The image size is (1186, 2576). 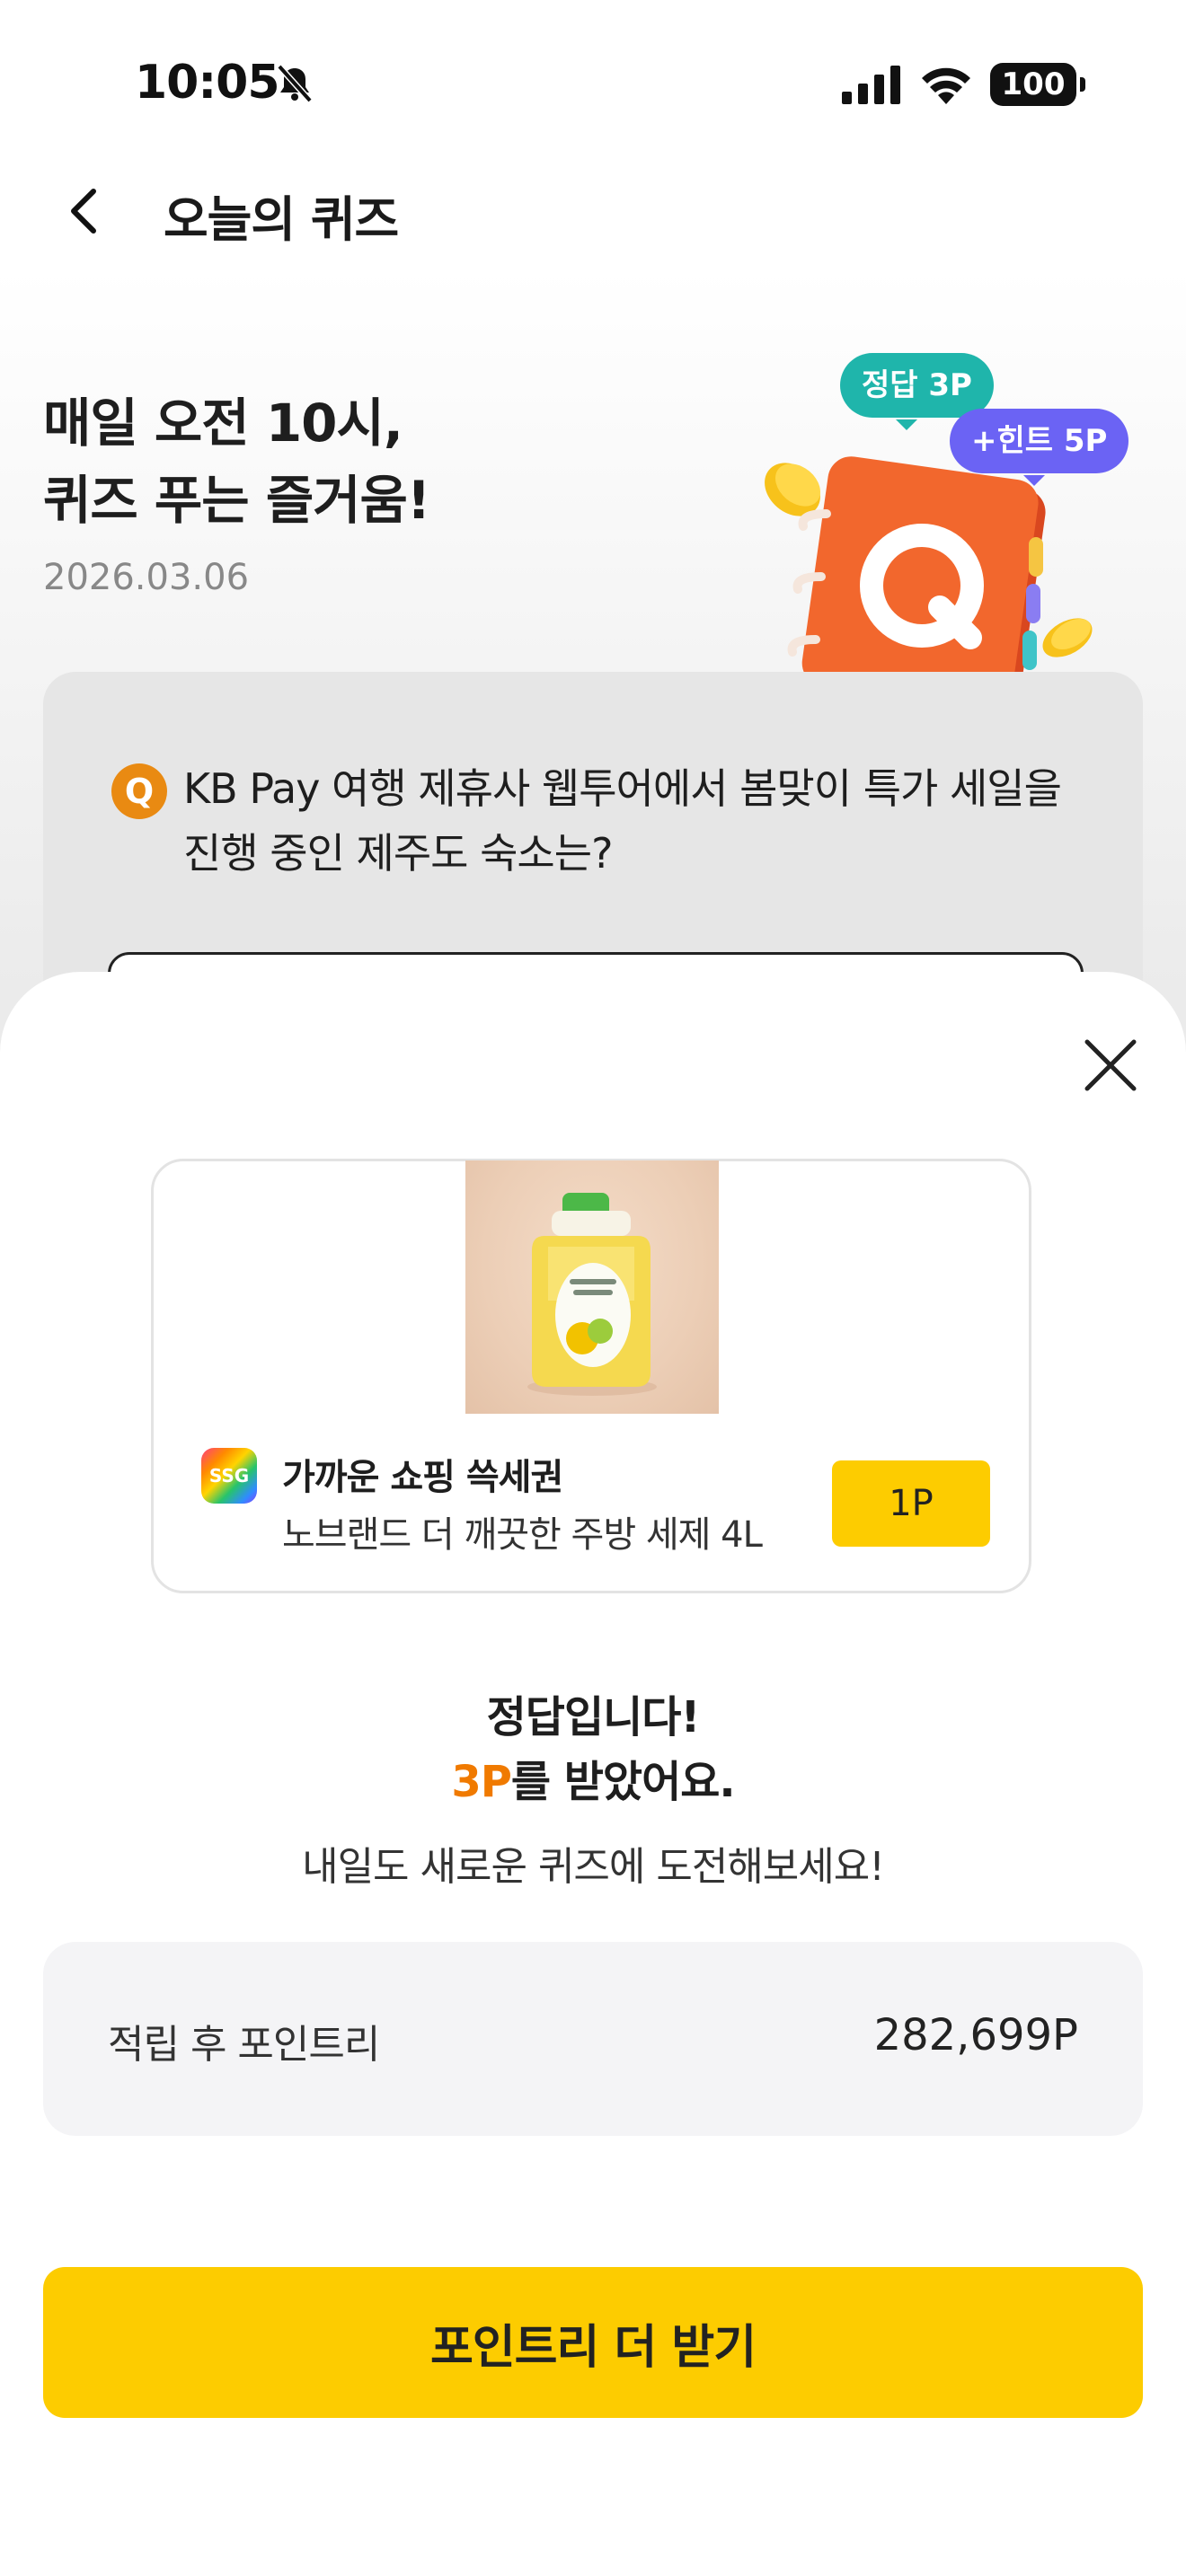 I want to click on close-icon, so click(x=1110, y=1065).